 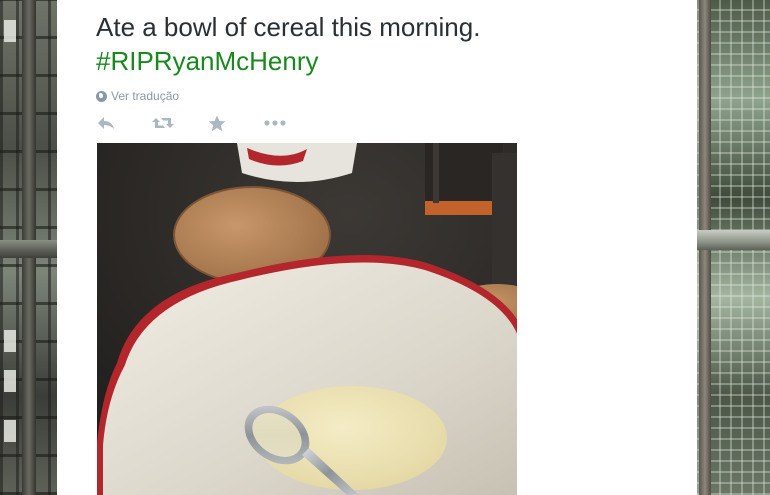 What do you see at coordinates (292, 123) in the screenshot?
I see `more-button` at bounding box center [292, 123].